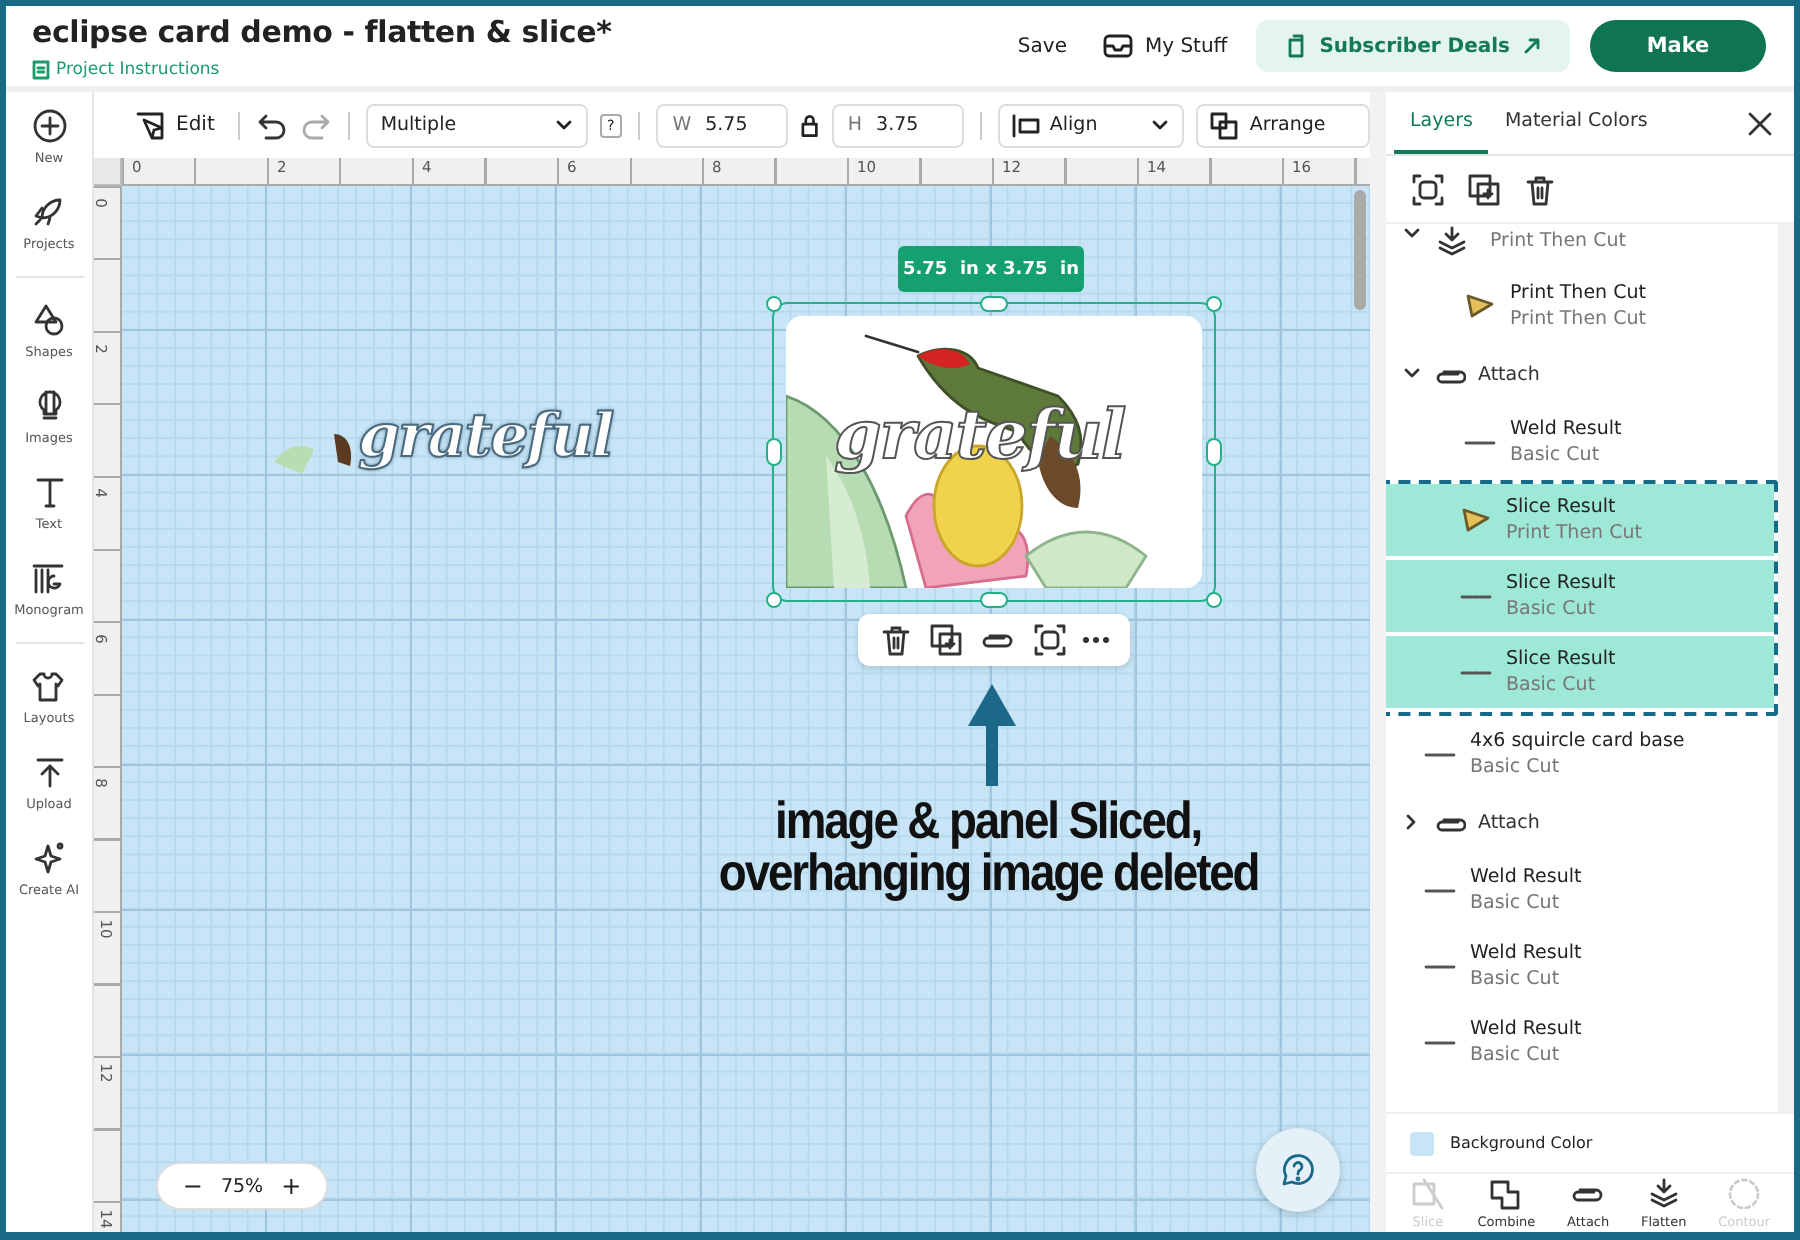 This screenshot has width=1800, height=1240. Describe the element at coordinates (48, 578) in the screenshot. I see `monogram-icon` at that location.